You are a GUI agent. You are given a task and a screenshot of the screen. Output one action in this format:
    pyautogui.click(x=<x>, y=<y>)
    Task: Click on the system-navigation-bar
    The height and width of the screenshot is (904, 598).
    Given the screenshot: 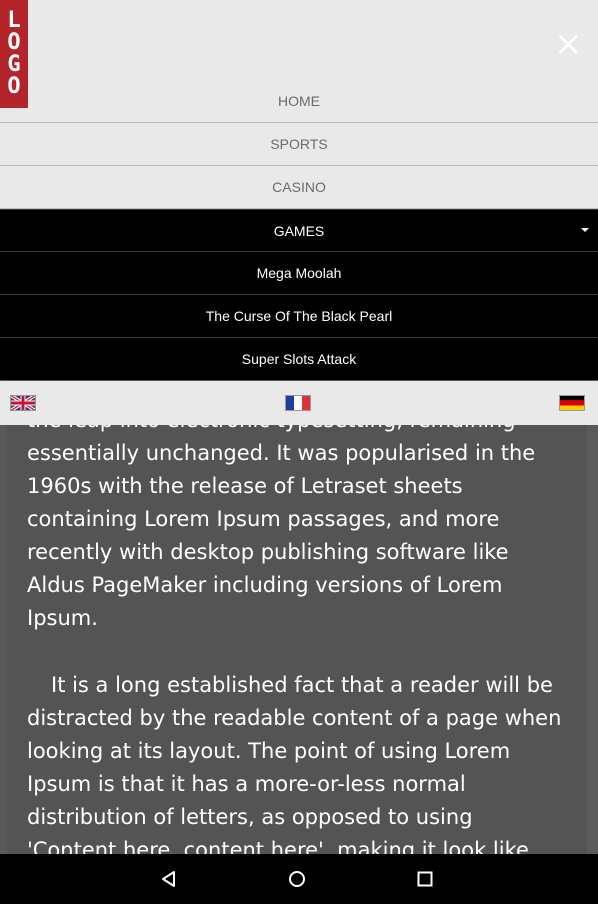 What is the action you would take?
    pyautogui.click(x=299, y=879)
    